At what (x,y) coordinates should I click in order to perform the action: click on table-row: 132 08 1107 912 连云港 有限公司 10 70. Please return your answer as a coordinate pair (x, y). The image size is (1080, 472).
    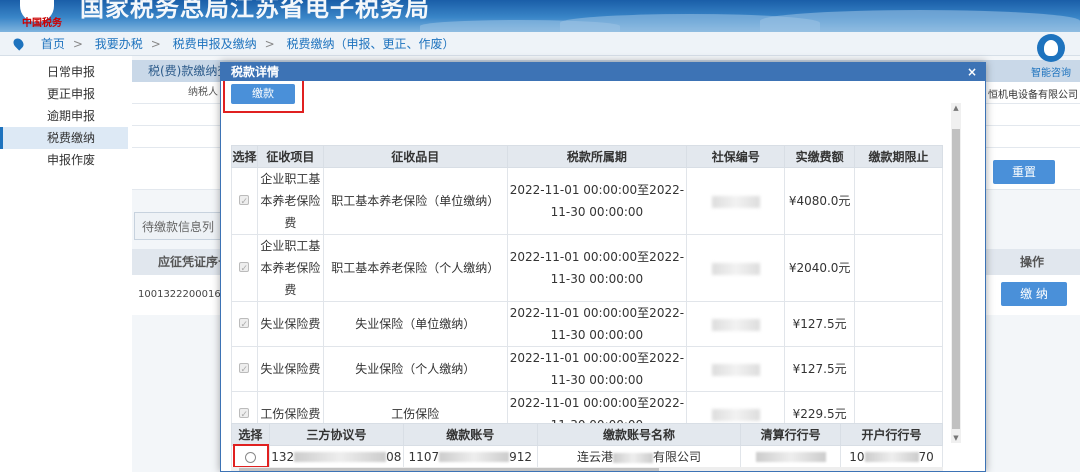
    Looking at the image, I should click on (587, 456).